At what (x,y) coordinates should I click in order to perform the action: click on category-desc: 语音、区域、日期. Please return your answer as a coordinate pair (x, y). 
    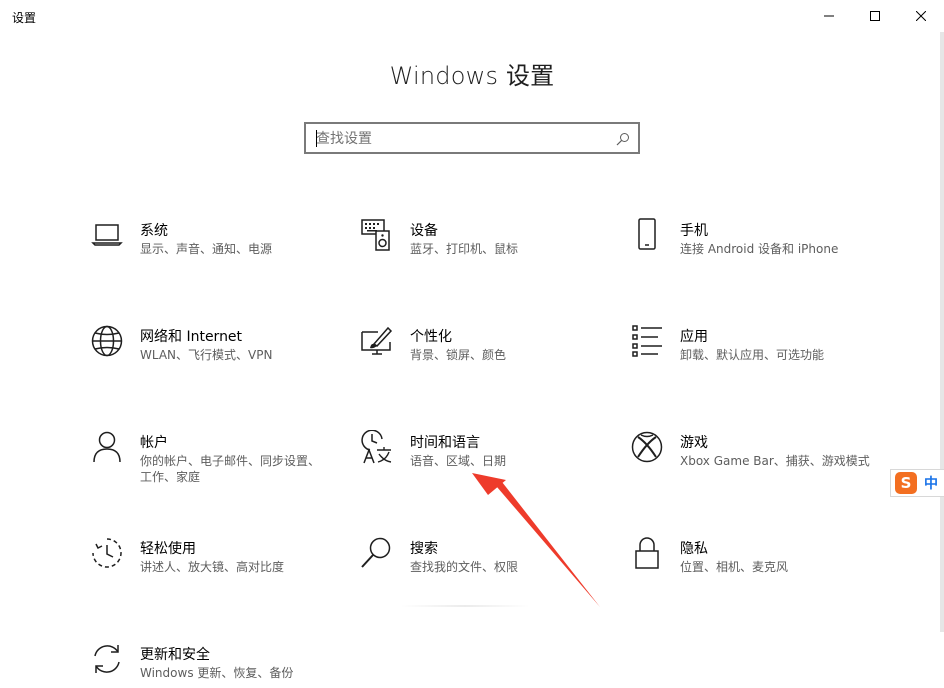
    Looking at the image, I should click on (458, 461).